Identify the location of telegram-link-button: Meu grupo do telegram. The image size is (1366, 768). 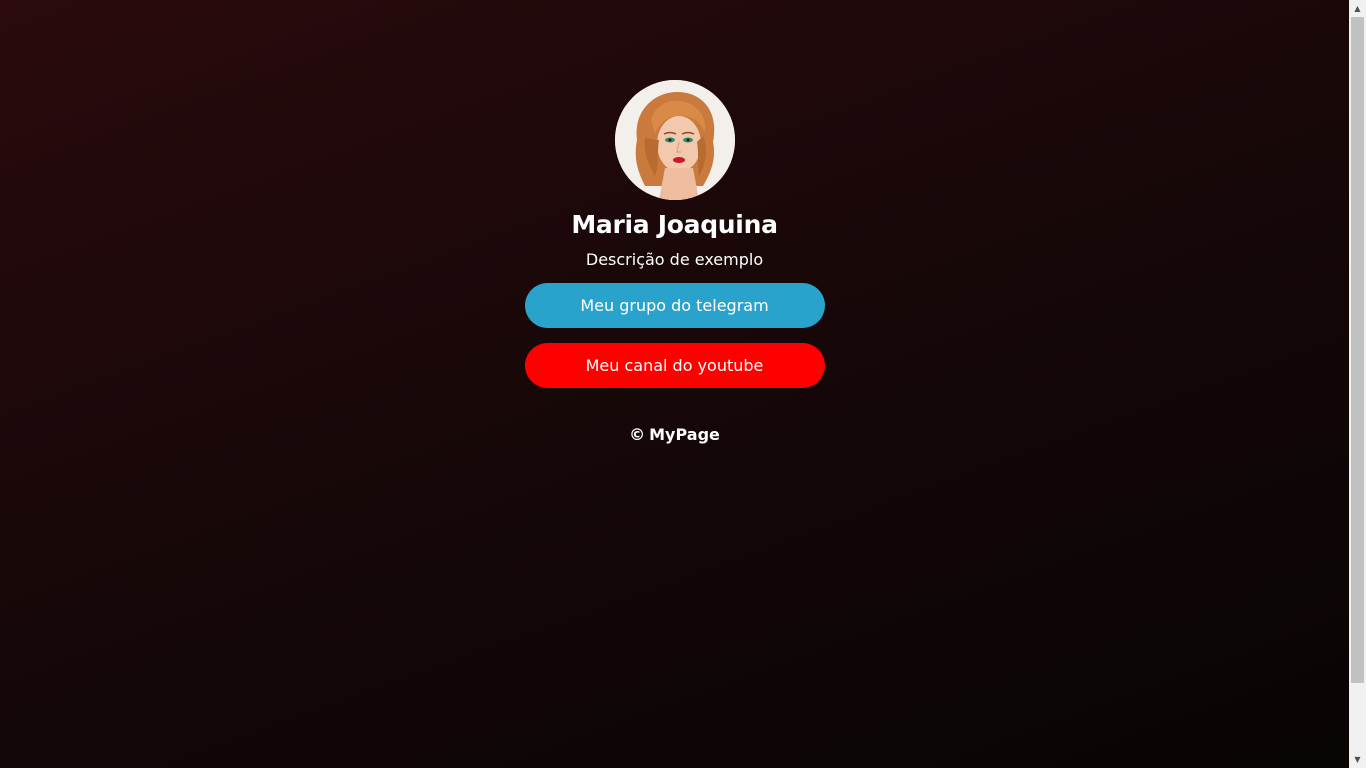
(674, 305).